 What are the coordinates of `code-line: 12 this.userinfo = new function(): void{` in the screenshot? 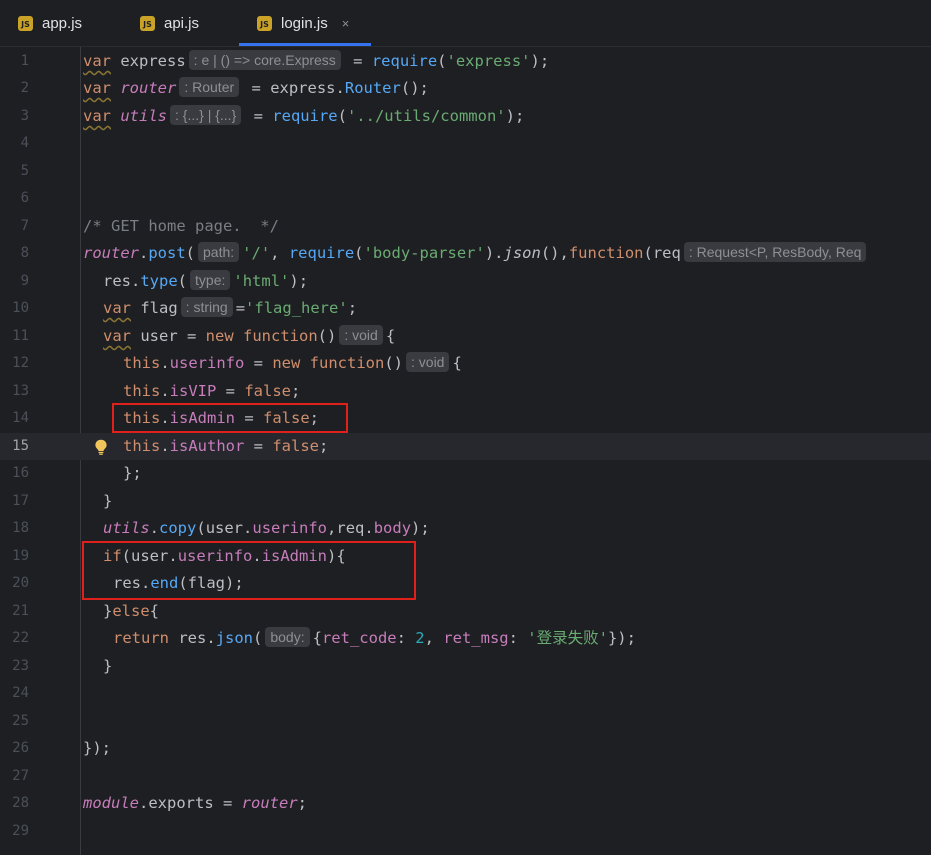 It's located at (465, 363).